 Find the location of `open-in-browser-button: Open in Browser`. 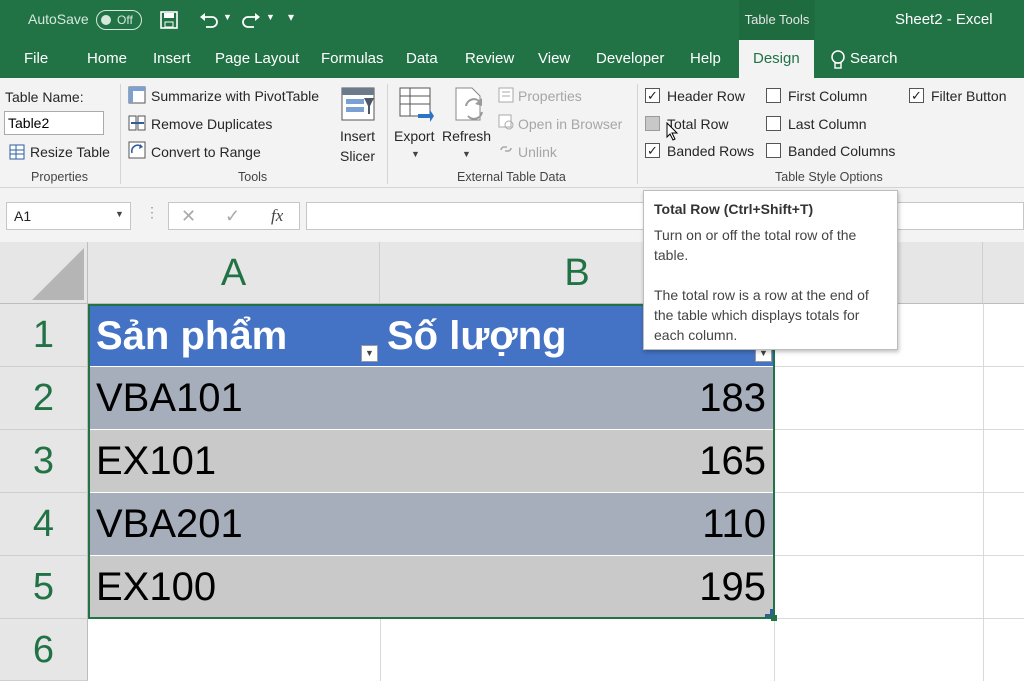

open-in-browser-button: Open in Browser is located at coordinates (570, 124).